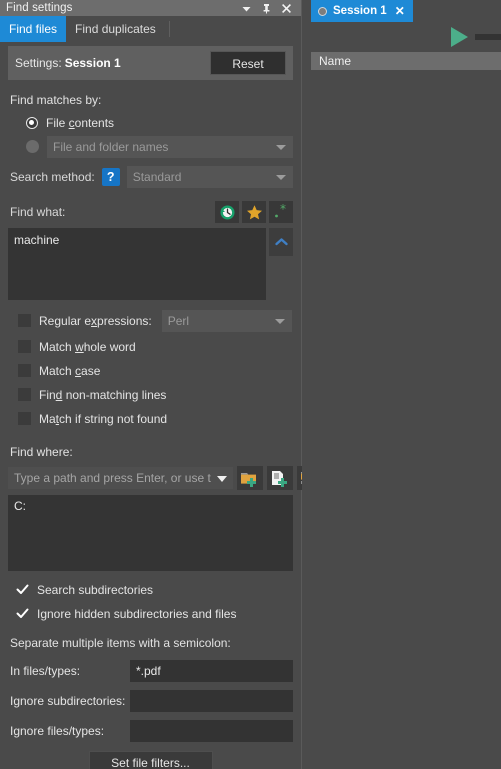  I want to click on find-matches-by-label: Find matches by:, so click(56, 100).